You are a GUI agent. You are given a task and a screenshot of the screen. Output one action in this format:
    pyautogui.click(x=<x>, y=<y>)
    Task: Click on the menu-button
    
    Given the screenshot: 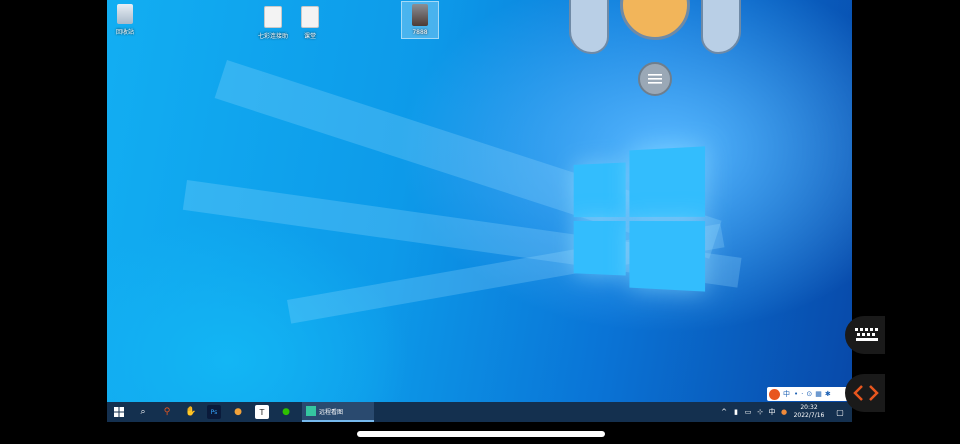 What is the action you would take?
    pyautogui.click(x=655, y=79)
    